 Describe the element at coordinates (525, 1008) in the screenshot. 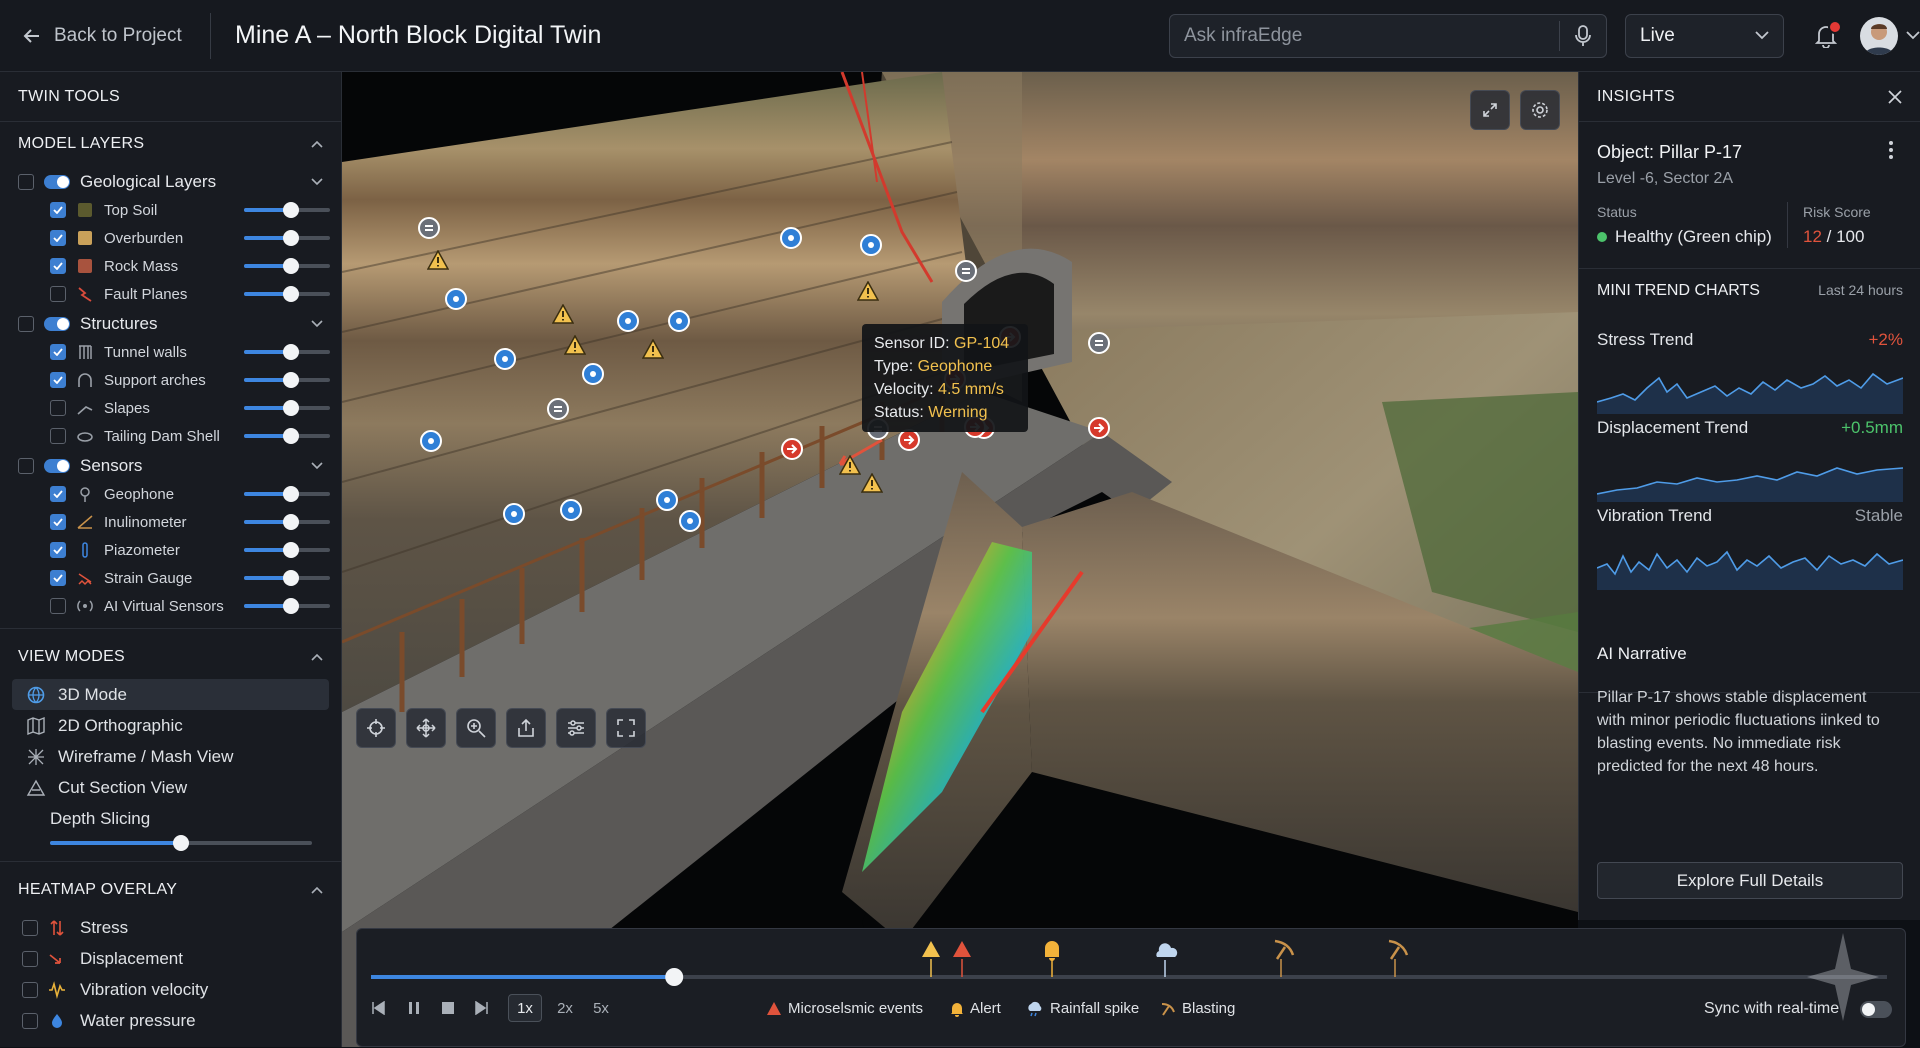

I see `speed-option: 1x` at that location.